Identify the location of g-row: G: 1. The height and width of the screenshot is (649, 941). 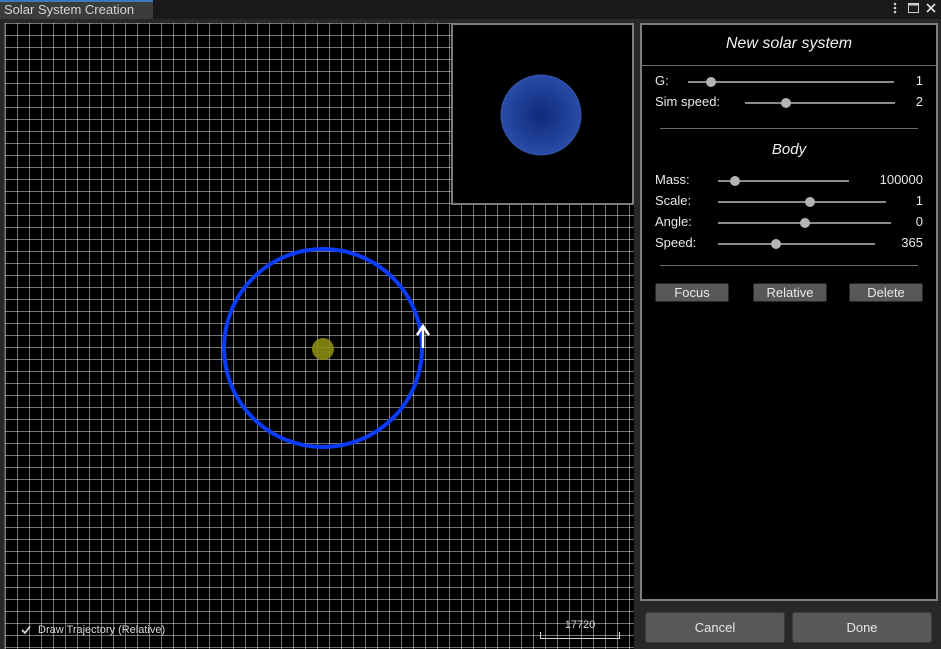
(789, 82).